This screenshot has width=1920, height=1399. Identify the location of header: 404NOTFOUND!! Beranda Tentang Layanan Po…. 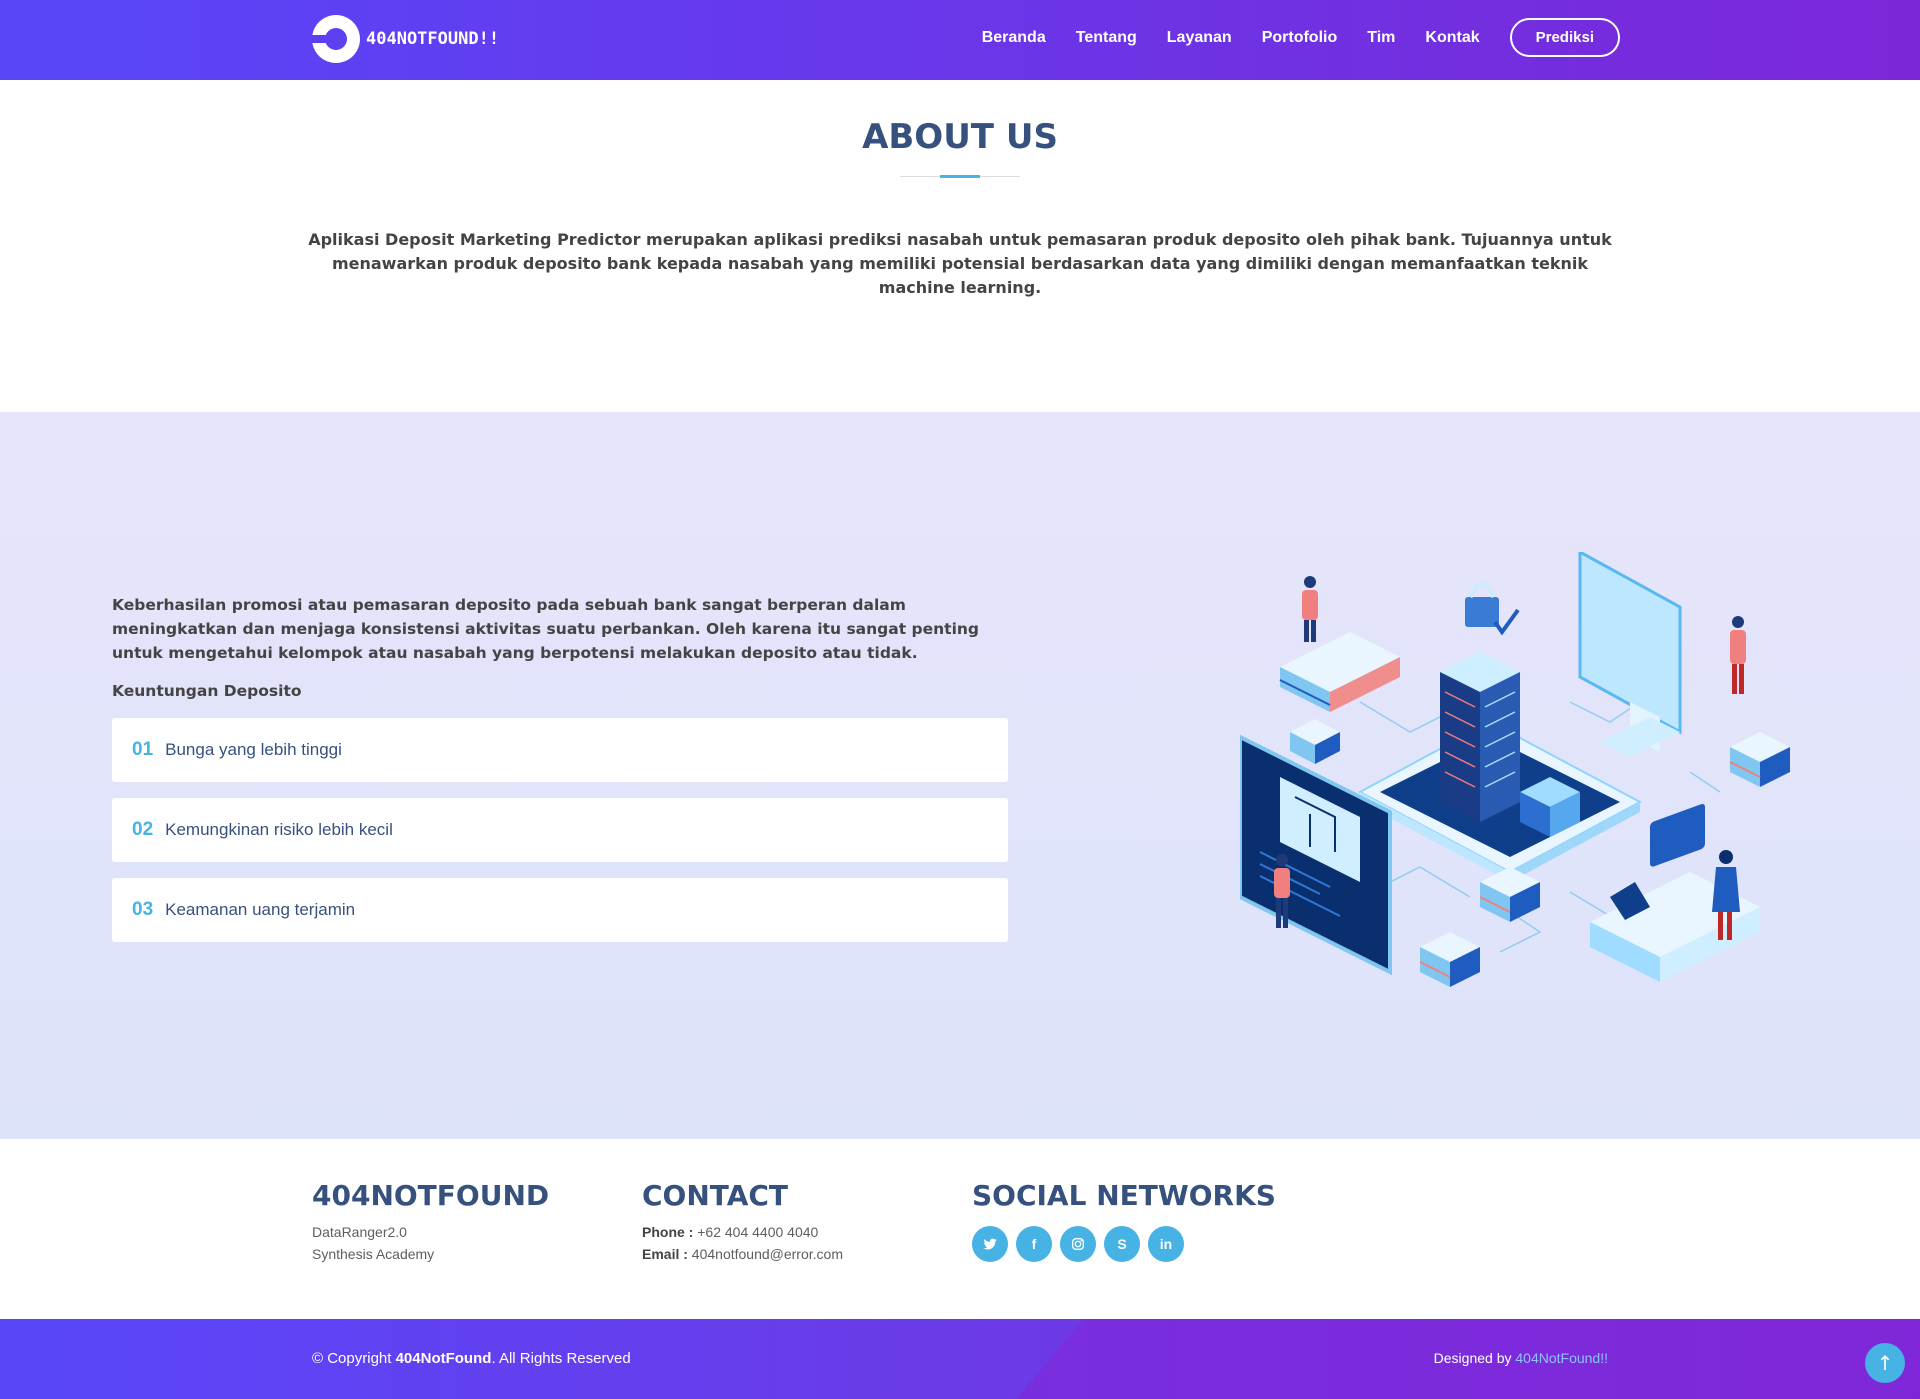
(960, 40).